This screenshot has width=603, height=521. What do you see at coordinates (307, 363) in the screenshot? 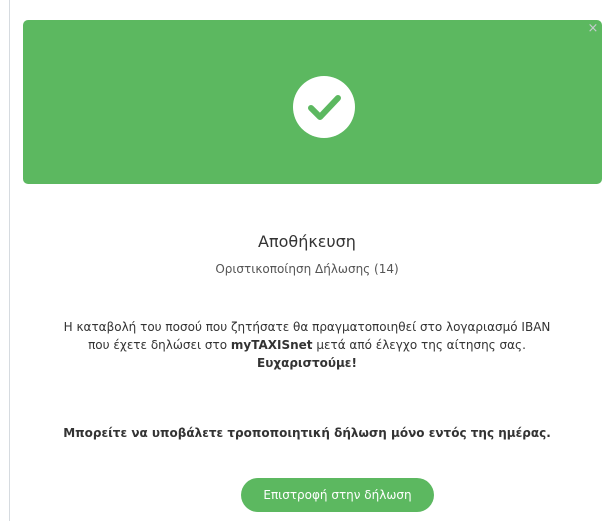
I see `thanks-text: Ευχαριστούμε!` at bounding box center [307, 363].